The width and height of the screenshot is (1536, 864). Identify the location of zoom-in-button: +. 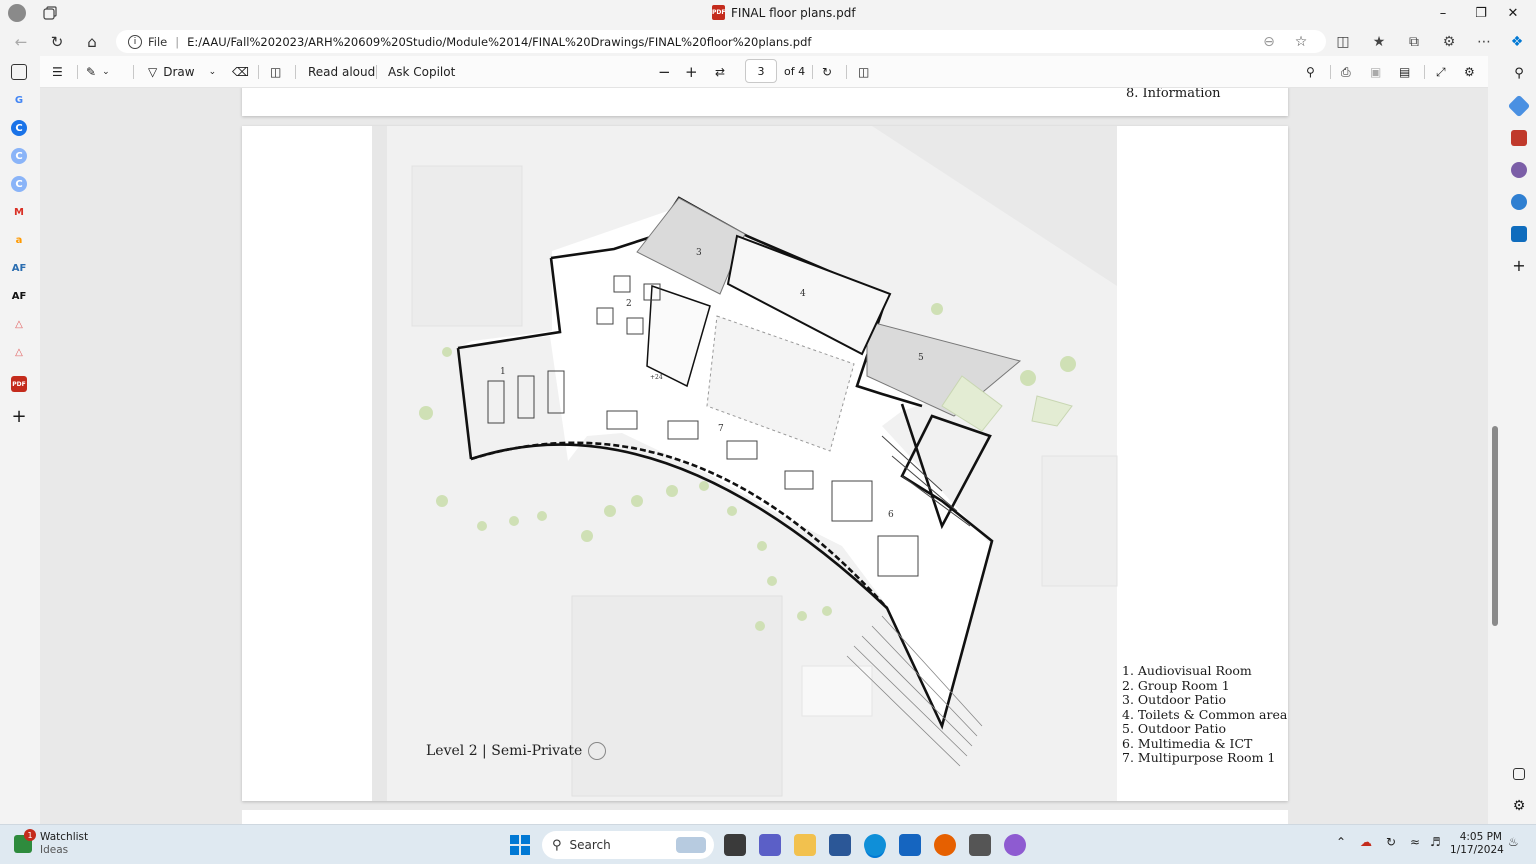
(691, 72).